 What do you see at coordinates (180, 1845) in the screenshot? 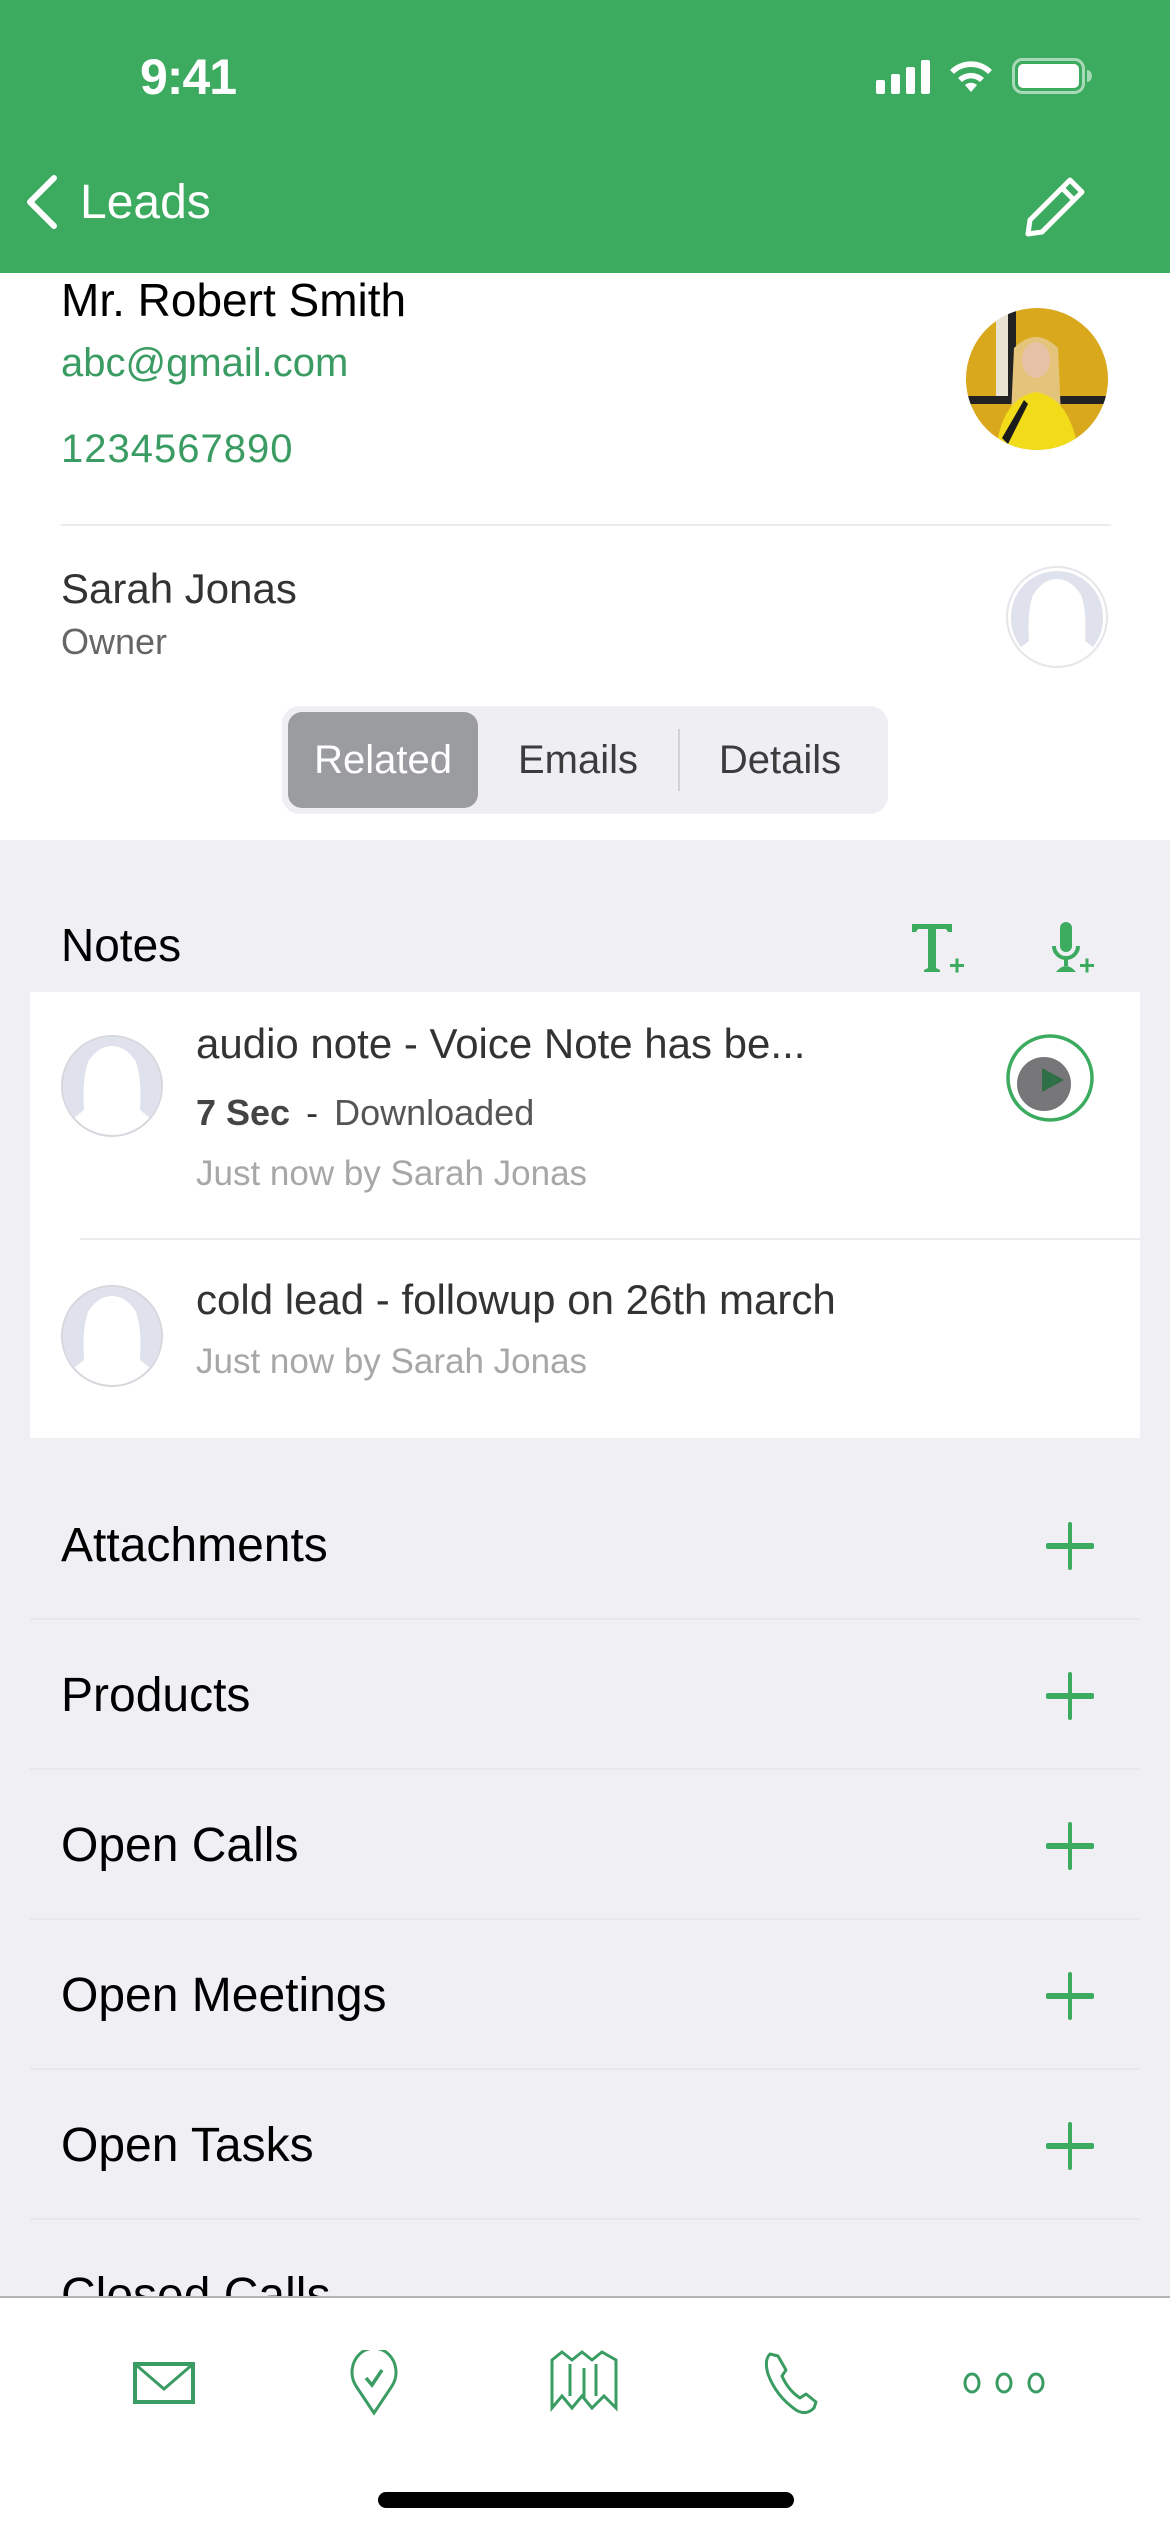
I see `section-label: Open Calls` at bounding box center [180, 1845].